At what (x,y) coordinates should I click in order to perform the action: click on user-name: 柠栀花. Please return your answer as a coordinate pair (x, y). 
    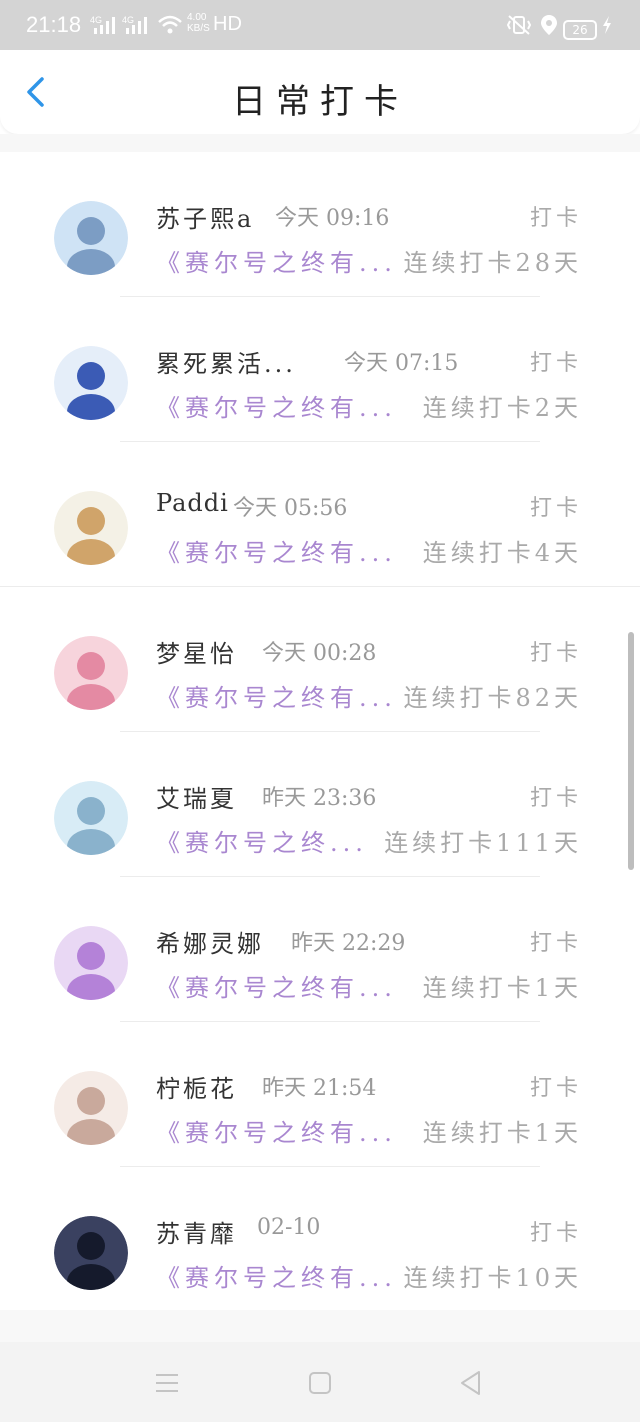
    Looking at the image, I should click on (196, 1089).